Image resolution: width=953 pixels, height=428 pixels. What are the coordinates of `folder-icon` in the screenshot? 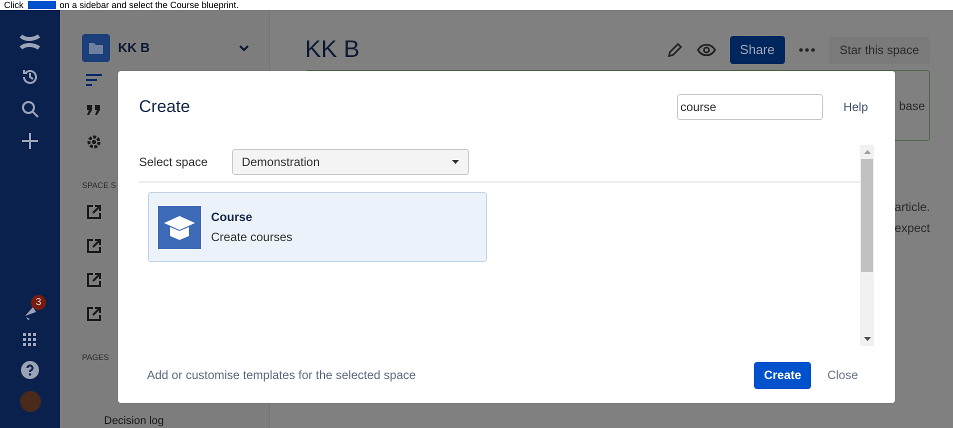 It's located at (96, 48).